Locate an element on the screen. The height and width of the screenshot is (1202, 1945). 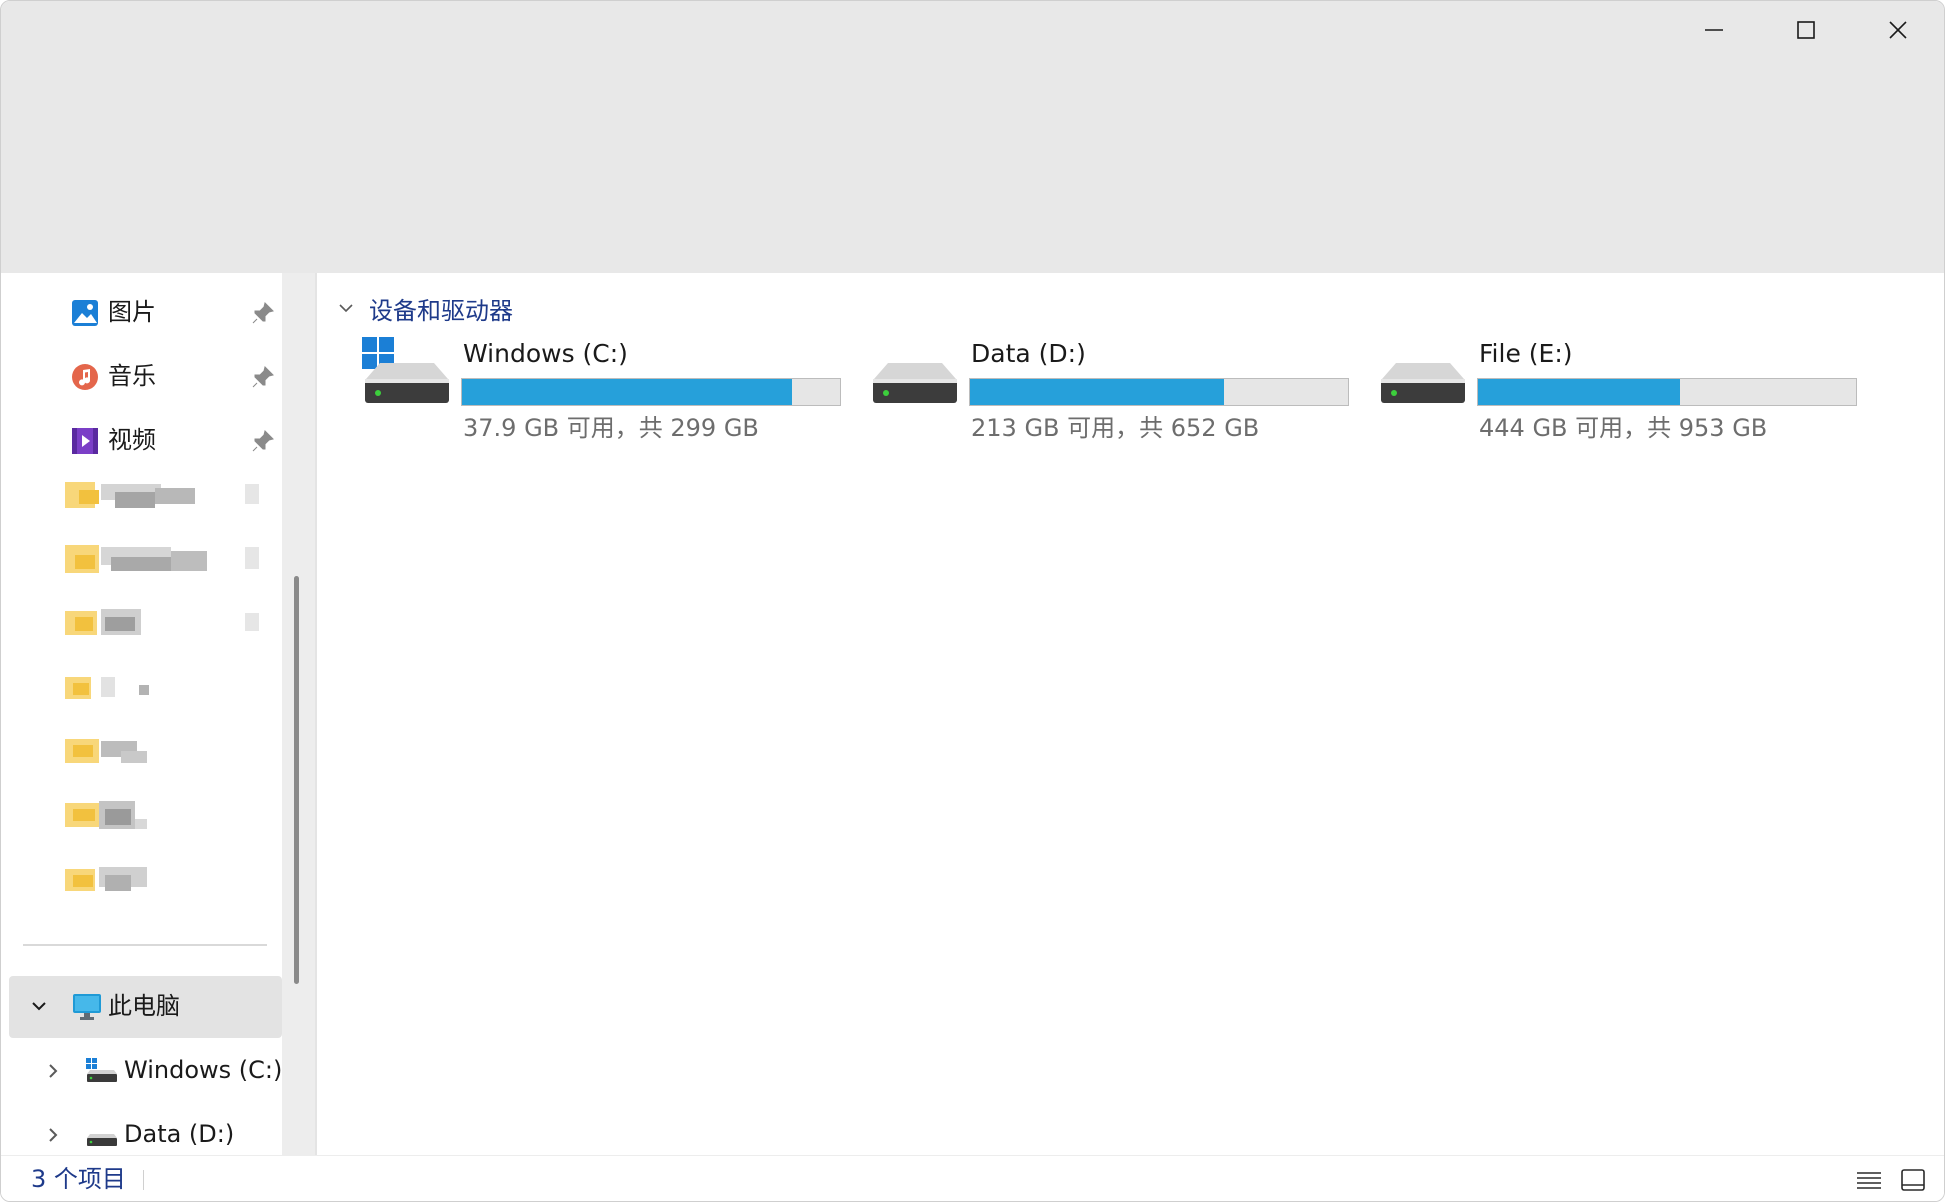
large-icons-view-button is located at coordinates (1913, 1180).